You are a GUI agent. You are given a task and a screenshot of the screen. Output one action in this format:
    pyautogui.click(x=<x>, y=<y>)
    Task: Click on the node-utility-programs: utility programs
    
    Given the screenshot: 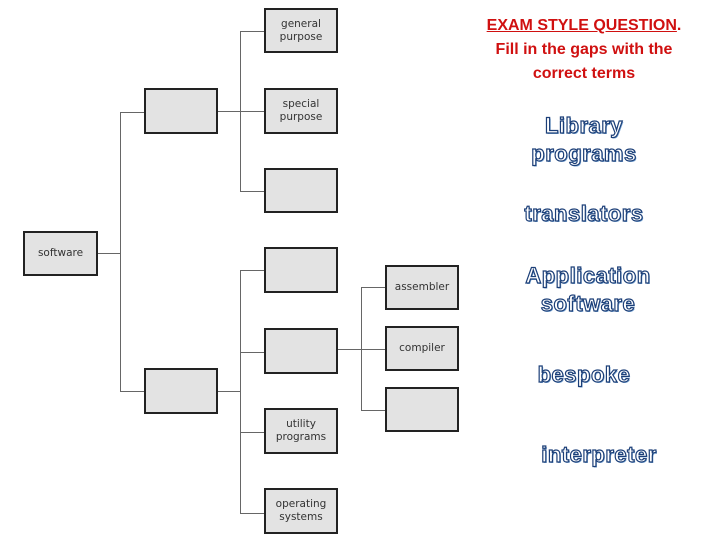 What is the action you would take?
    pyautogui.click(x=301, y=431)
    